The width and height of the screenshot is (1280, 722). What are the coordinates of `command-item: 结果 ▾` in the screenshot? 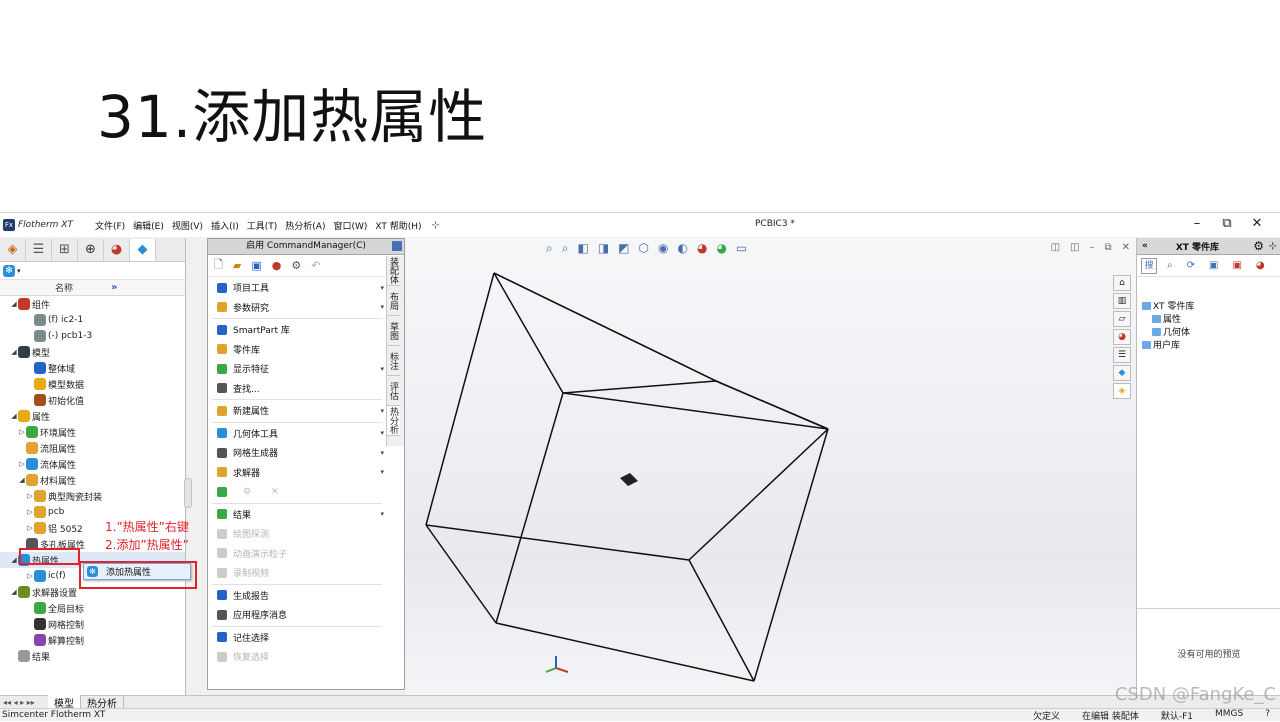 It's located at (297, 515).